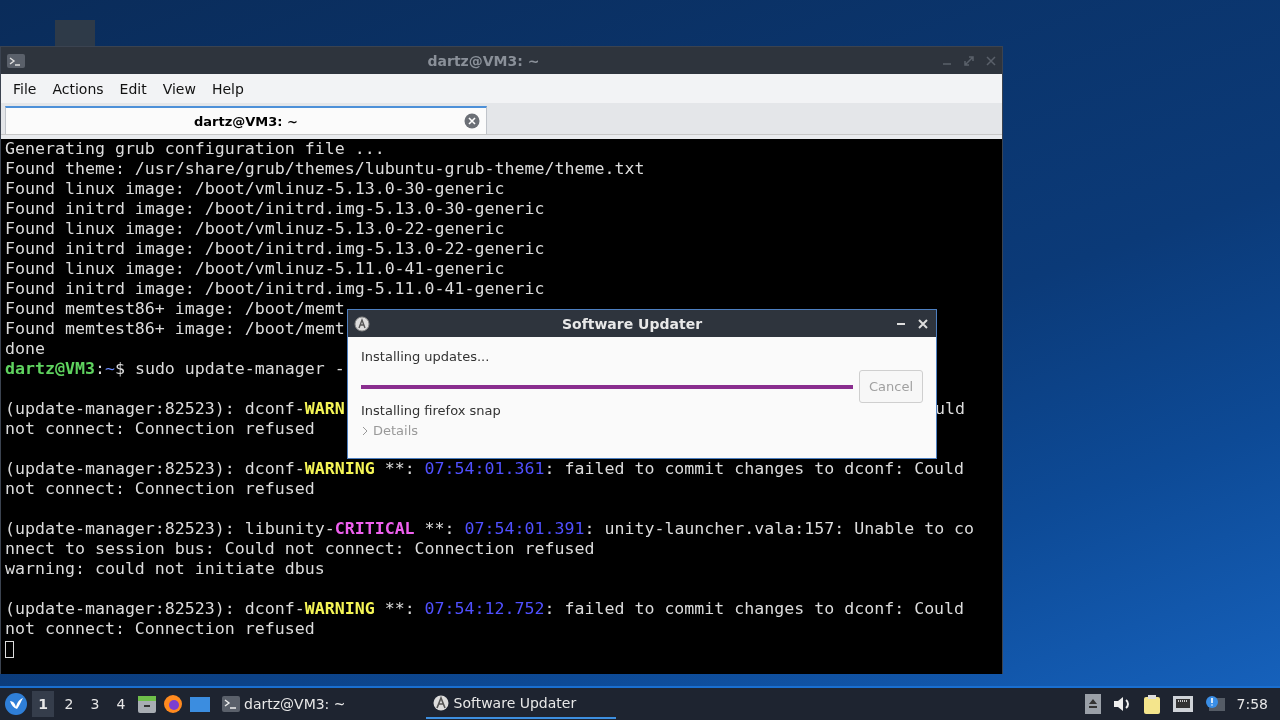 The width and height of the screenshot is (1280, 720). Describe the element at coordinates (25, 348) in the screenshot. I see `terminal-text: done` at that location.